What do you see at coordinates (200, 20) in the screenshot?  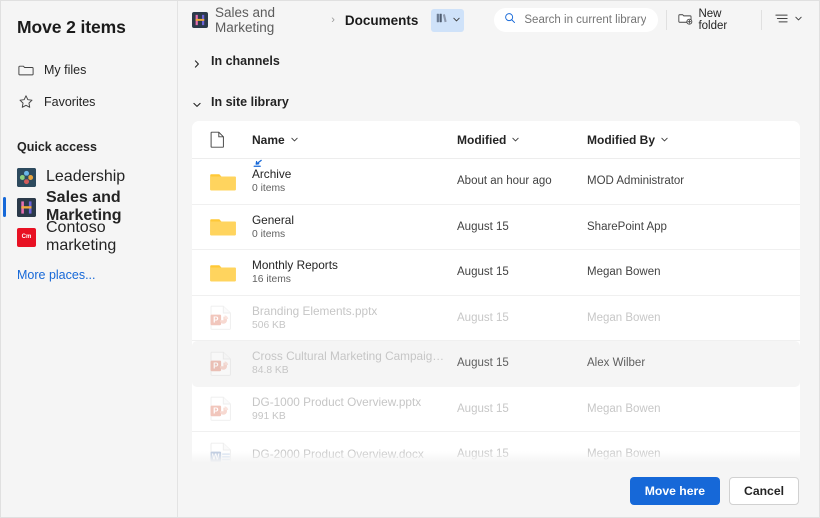 I see `breadcrumb-site-icon` at bounding box center [200, 20].